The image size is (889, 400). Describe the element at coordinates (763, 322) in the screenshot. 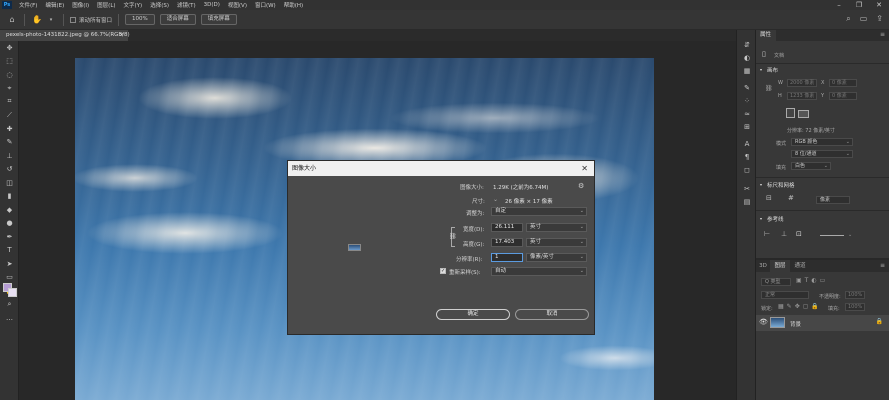

I see `eye-icon: 👁` at that location.